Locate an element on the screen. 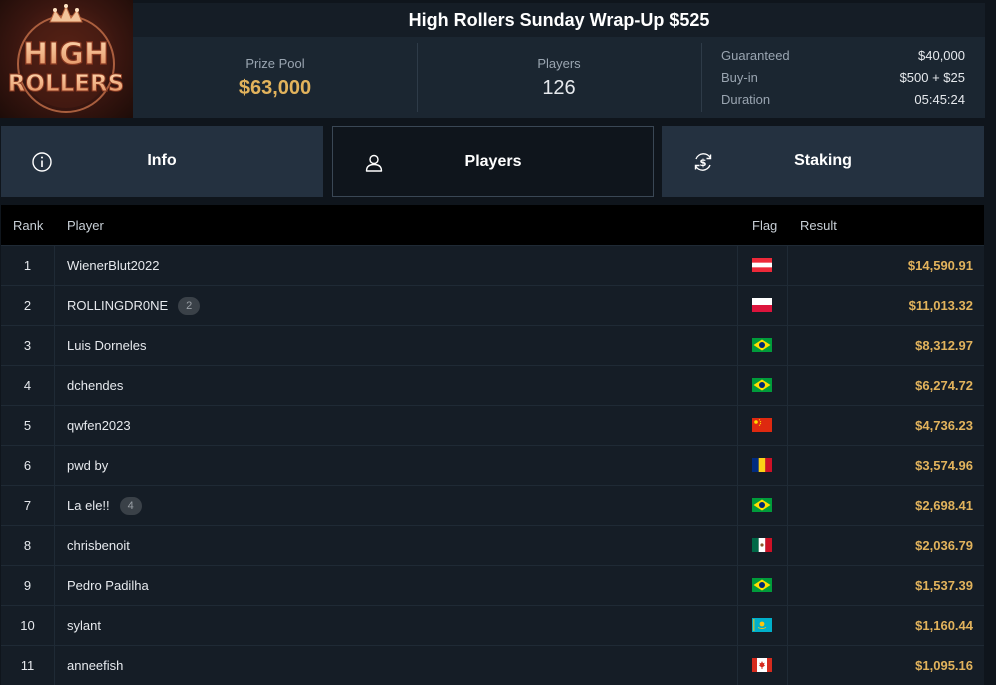 This screenshot has height=685, width=996. table-row: 3 Luis Dorneles $8,312.97 is located at coordinates (492, 345).